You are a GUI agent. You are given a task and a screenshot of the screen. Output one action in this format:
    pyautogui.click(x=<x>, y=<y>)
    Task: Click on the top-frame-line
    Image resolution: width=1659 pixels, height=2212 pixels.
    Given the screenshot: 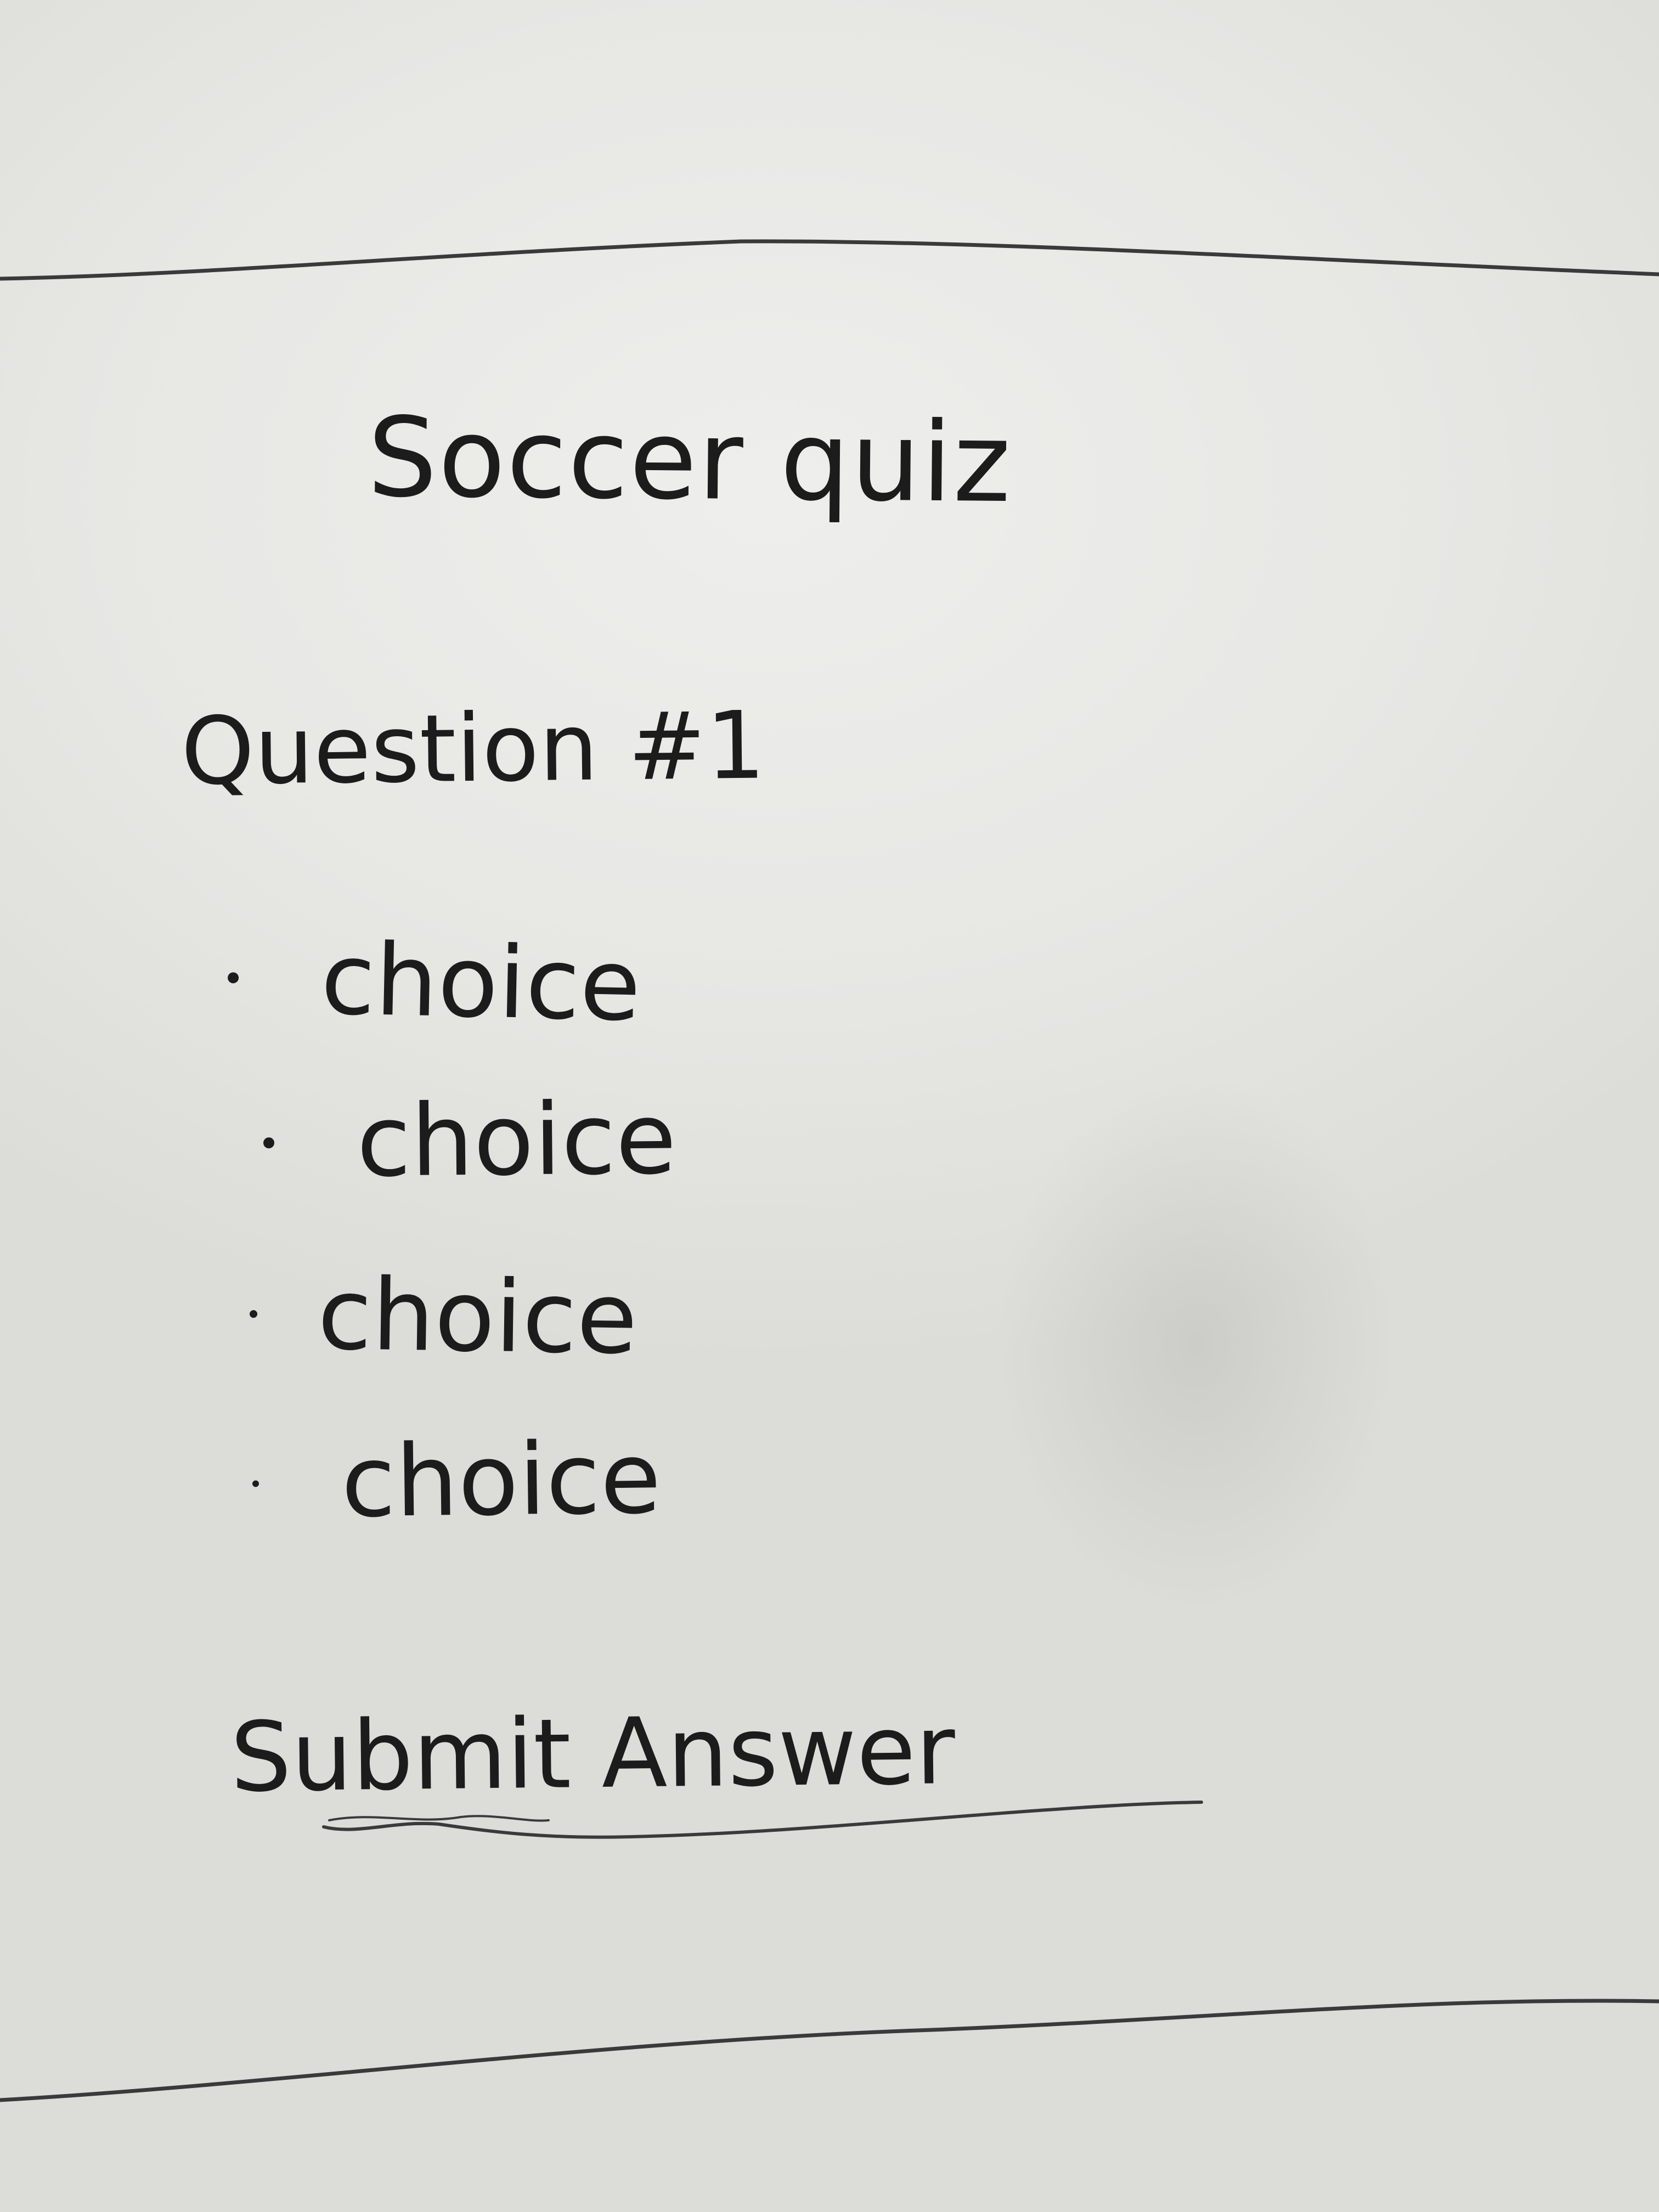 What is the action you would take?
    pyautogui.click(x=830, y=260)
    